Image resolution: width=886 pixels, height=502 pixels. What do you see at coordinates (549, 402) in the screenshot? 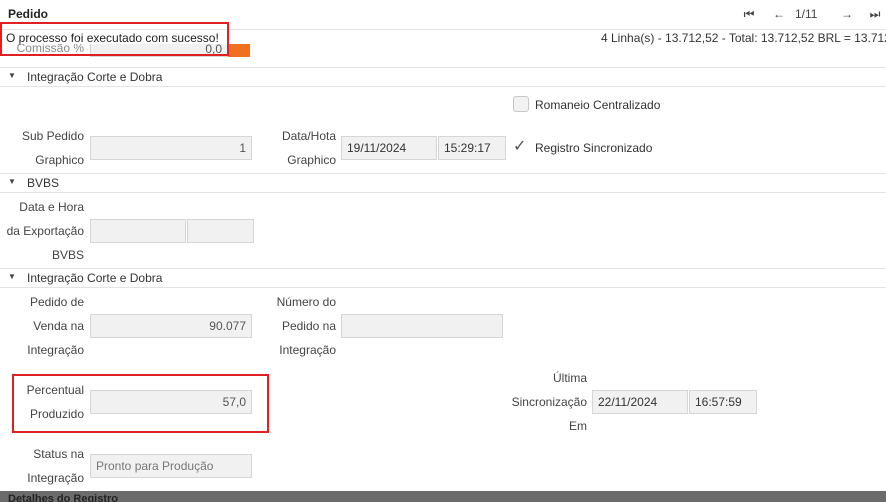
I see `ultima-label-2: Sincronização` at bounding box center [549, 402].